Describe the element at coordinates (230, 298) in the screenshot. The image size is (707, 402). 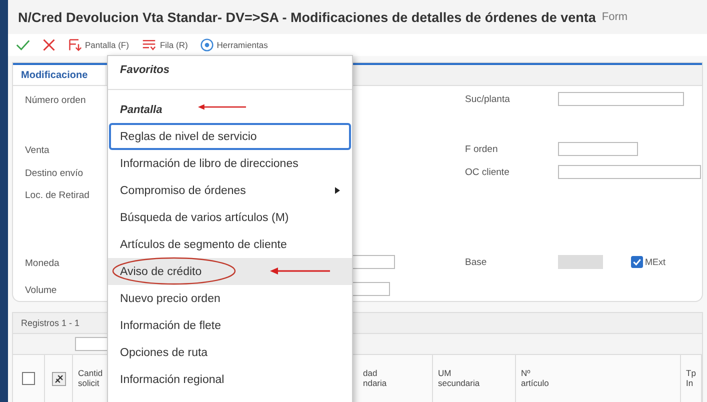
I see `menu-item: Nuevo precio orden` at that location.